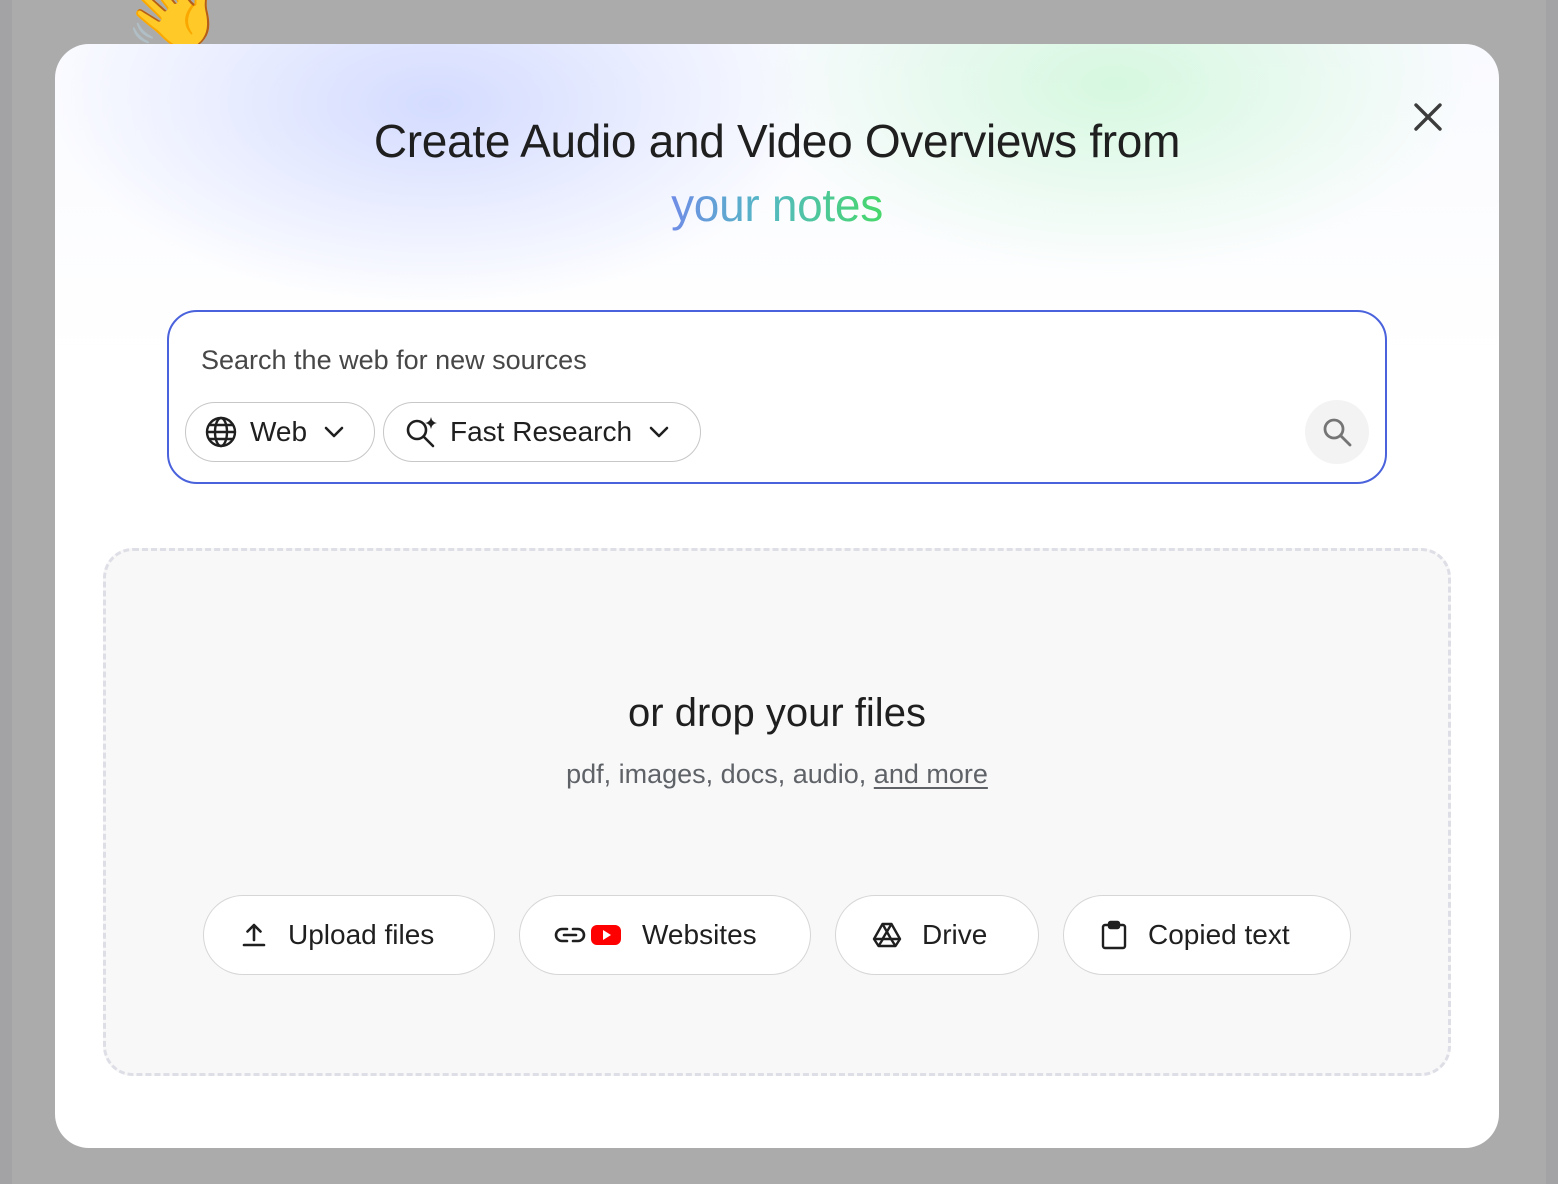  I want to click on upload-files-button: Upload files, so click(349, 935).